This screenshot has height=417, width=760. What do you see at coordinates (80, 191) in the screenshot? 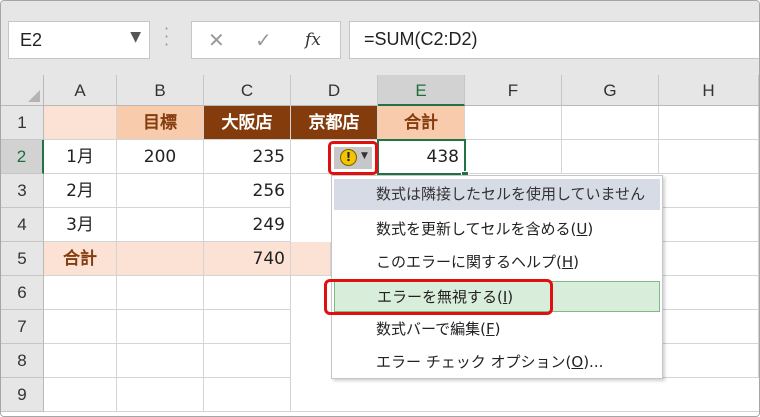
I see `cell-a3: 2月` at bounding box center [80, 191].